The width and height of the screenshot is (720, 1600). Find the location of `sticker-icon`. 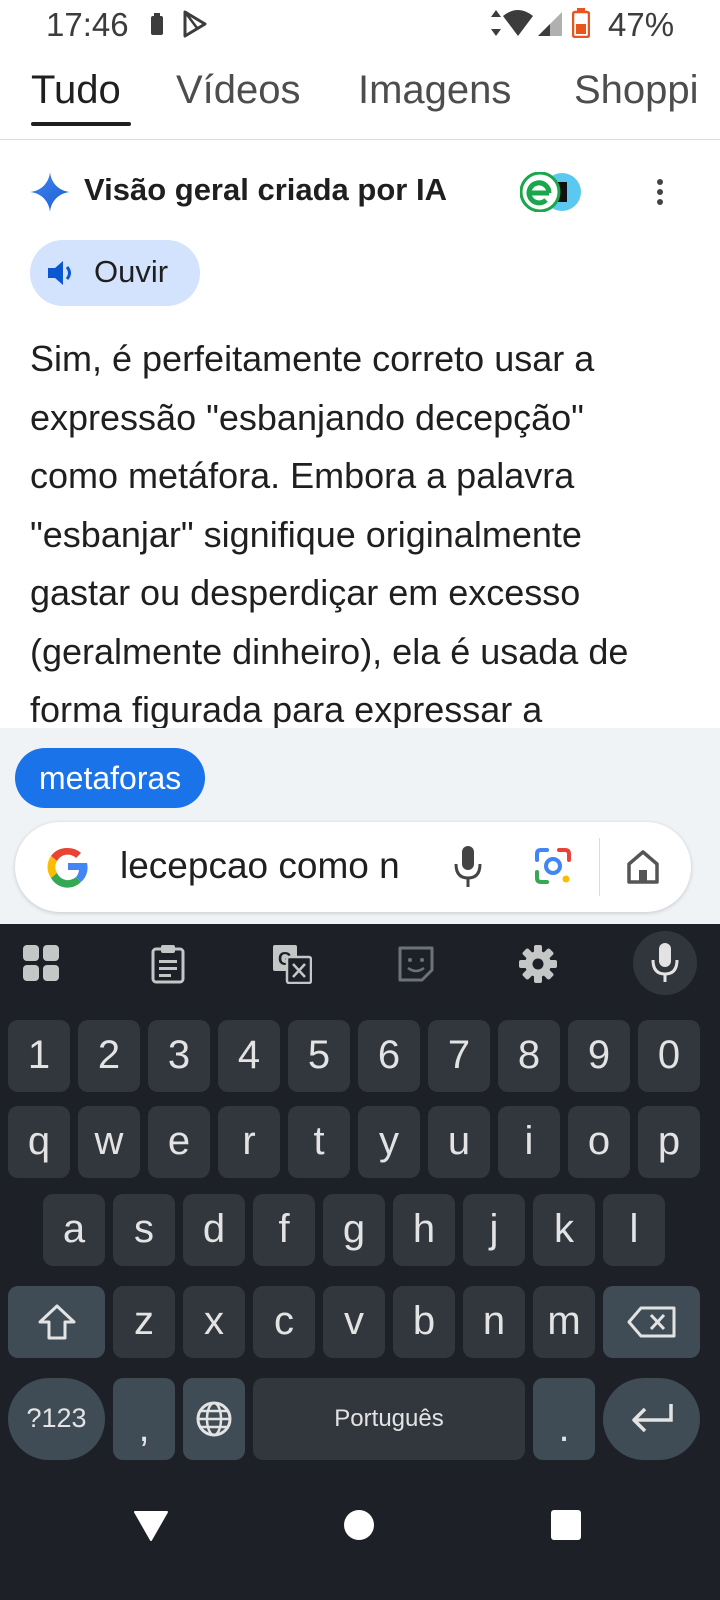

sticker-icon is located at coordinates (416, 964).